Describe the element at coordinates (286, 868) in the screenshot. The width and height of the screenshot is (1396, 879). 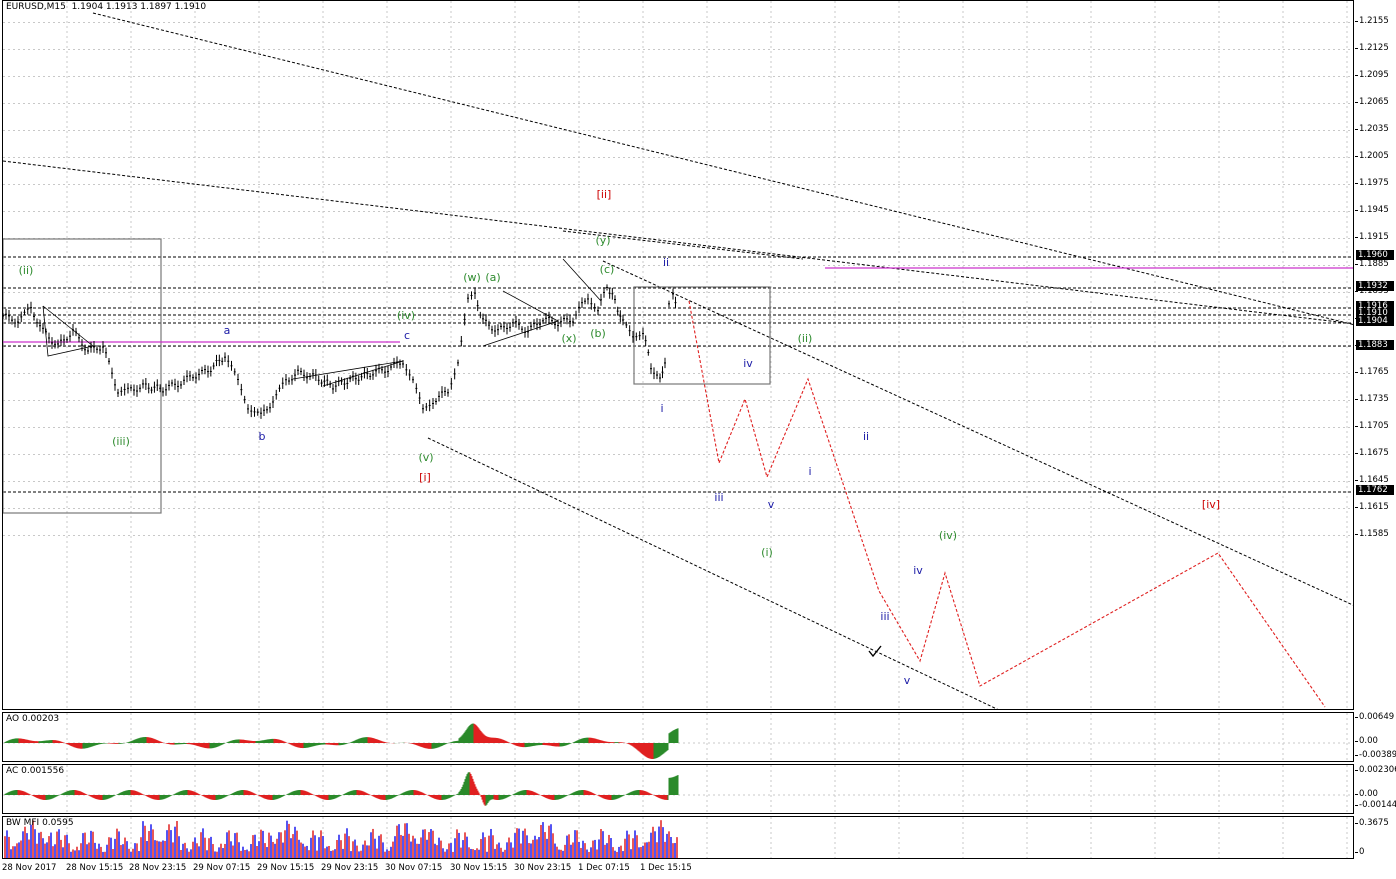
I see `time-label: 29 Nov 15:15` at that location.